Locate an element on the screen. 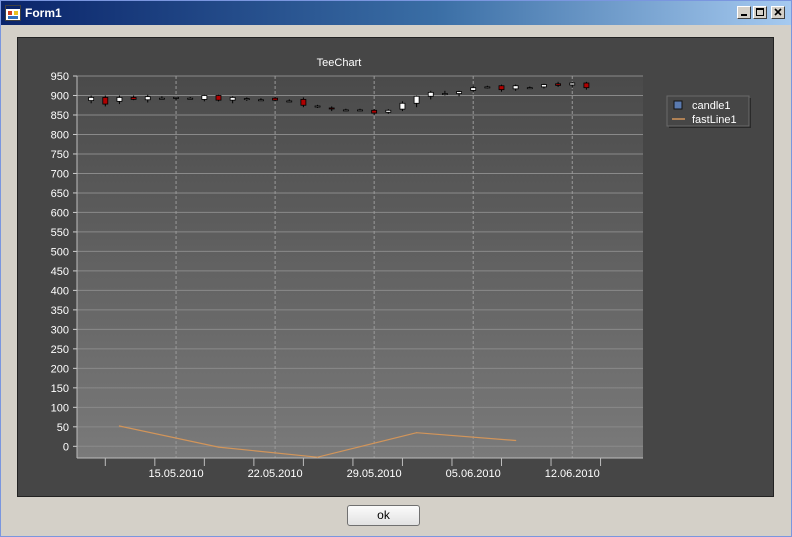  y-tick-label: 350 is located at coordinates (60, 311).